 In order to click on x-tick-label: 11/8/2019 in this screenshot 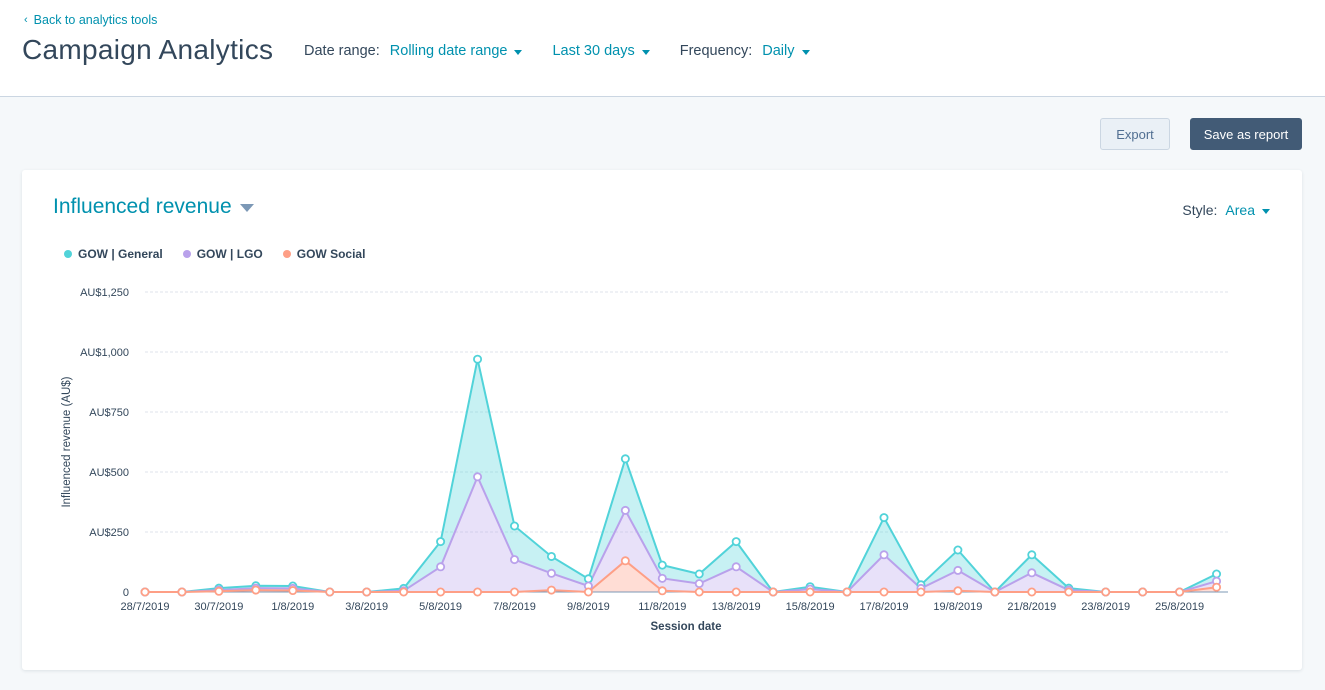, I will do `click(662, 607)`.